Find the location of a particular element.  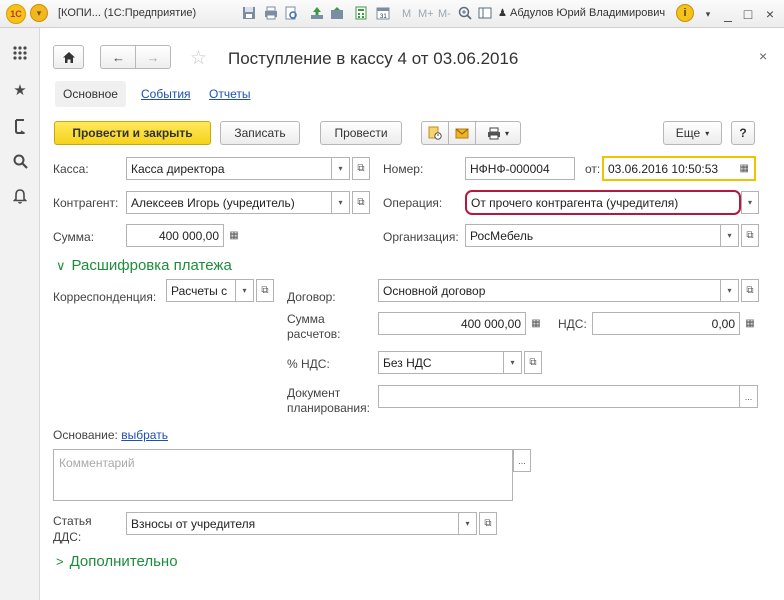

correspondence-dropdown-button: ▾ is located at coordinates (245, 290).